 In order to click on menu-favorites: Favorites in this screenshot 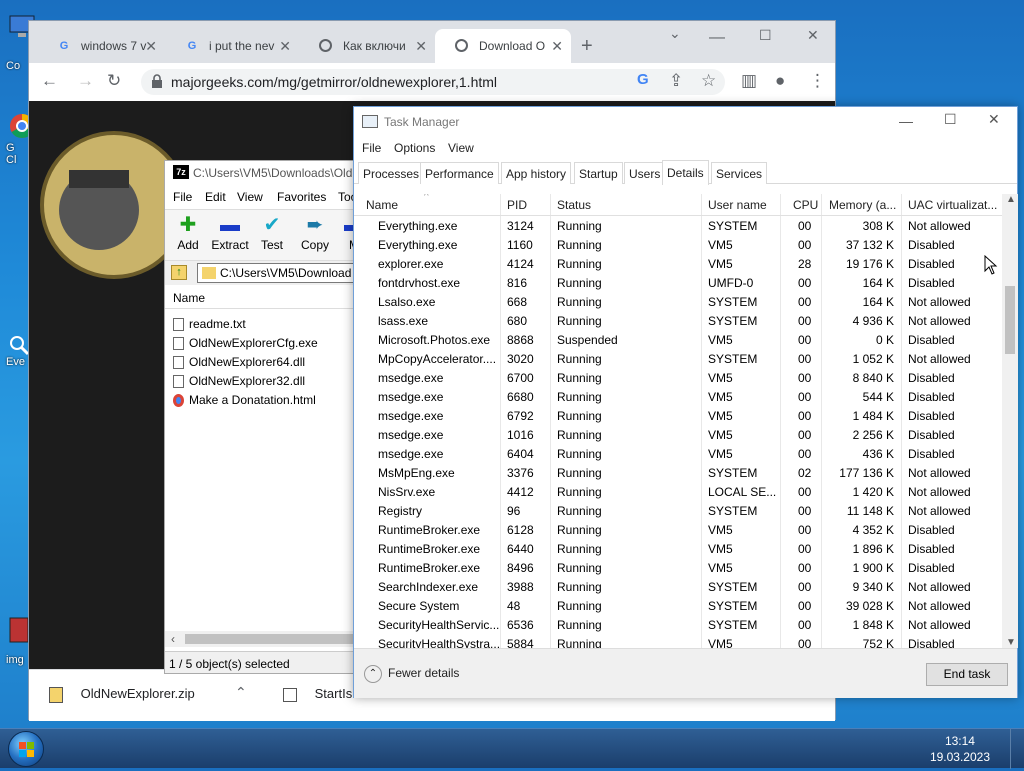, I will do `click(301, 197)`.